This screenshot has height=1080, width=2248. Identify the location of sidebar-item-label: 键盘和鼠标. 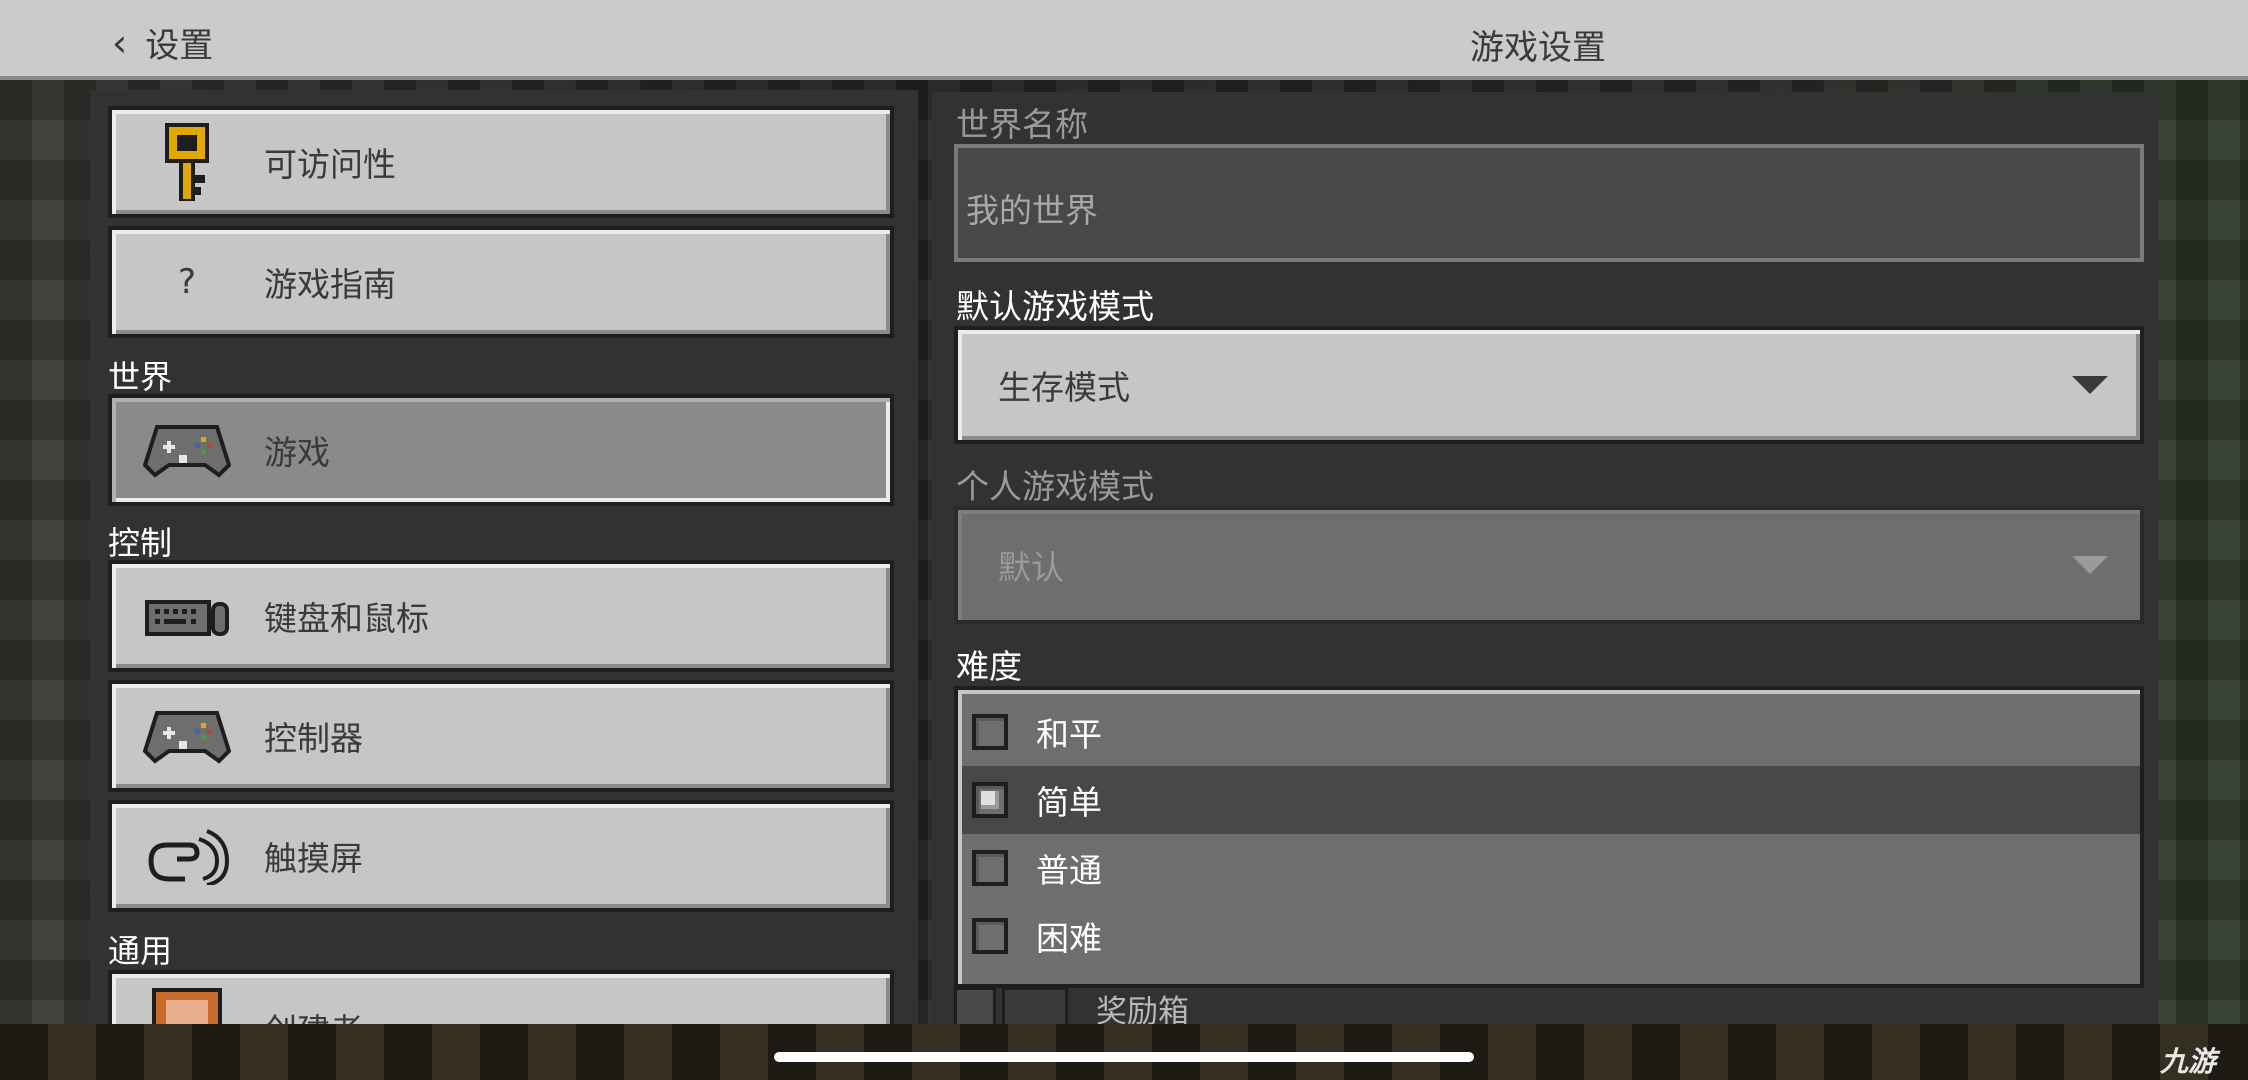
(346, 618).